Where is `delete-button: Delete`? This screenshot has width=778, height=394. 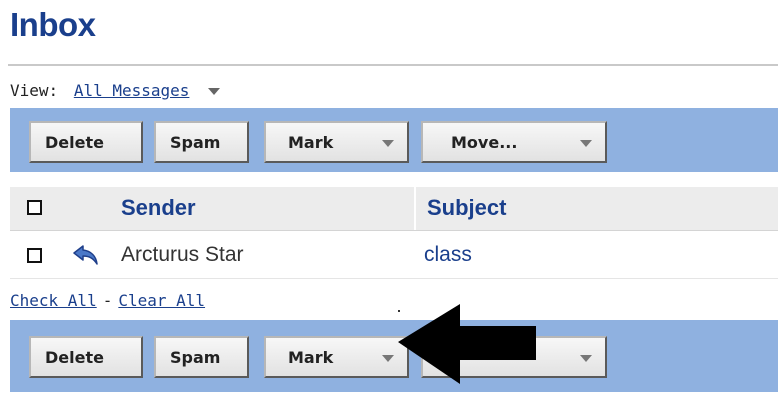 delete-button: Delete is located at coordinates (86, 142).